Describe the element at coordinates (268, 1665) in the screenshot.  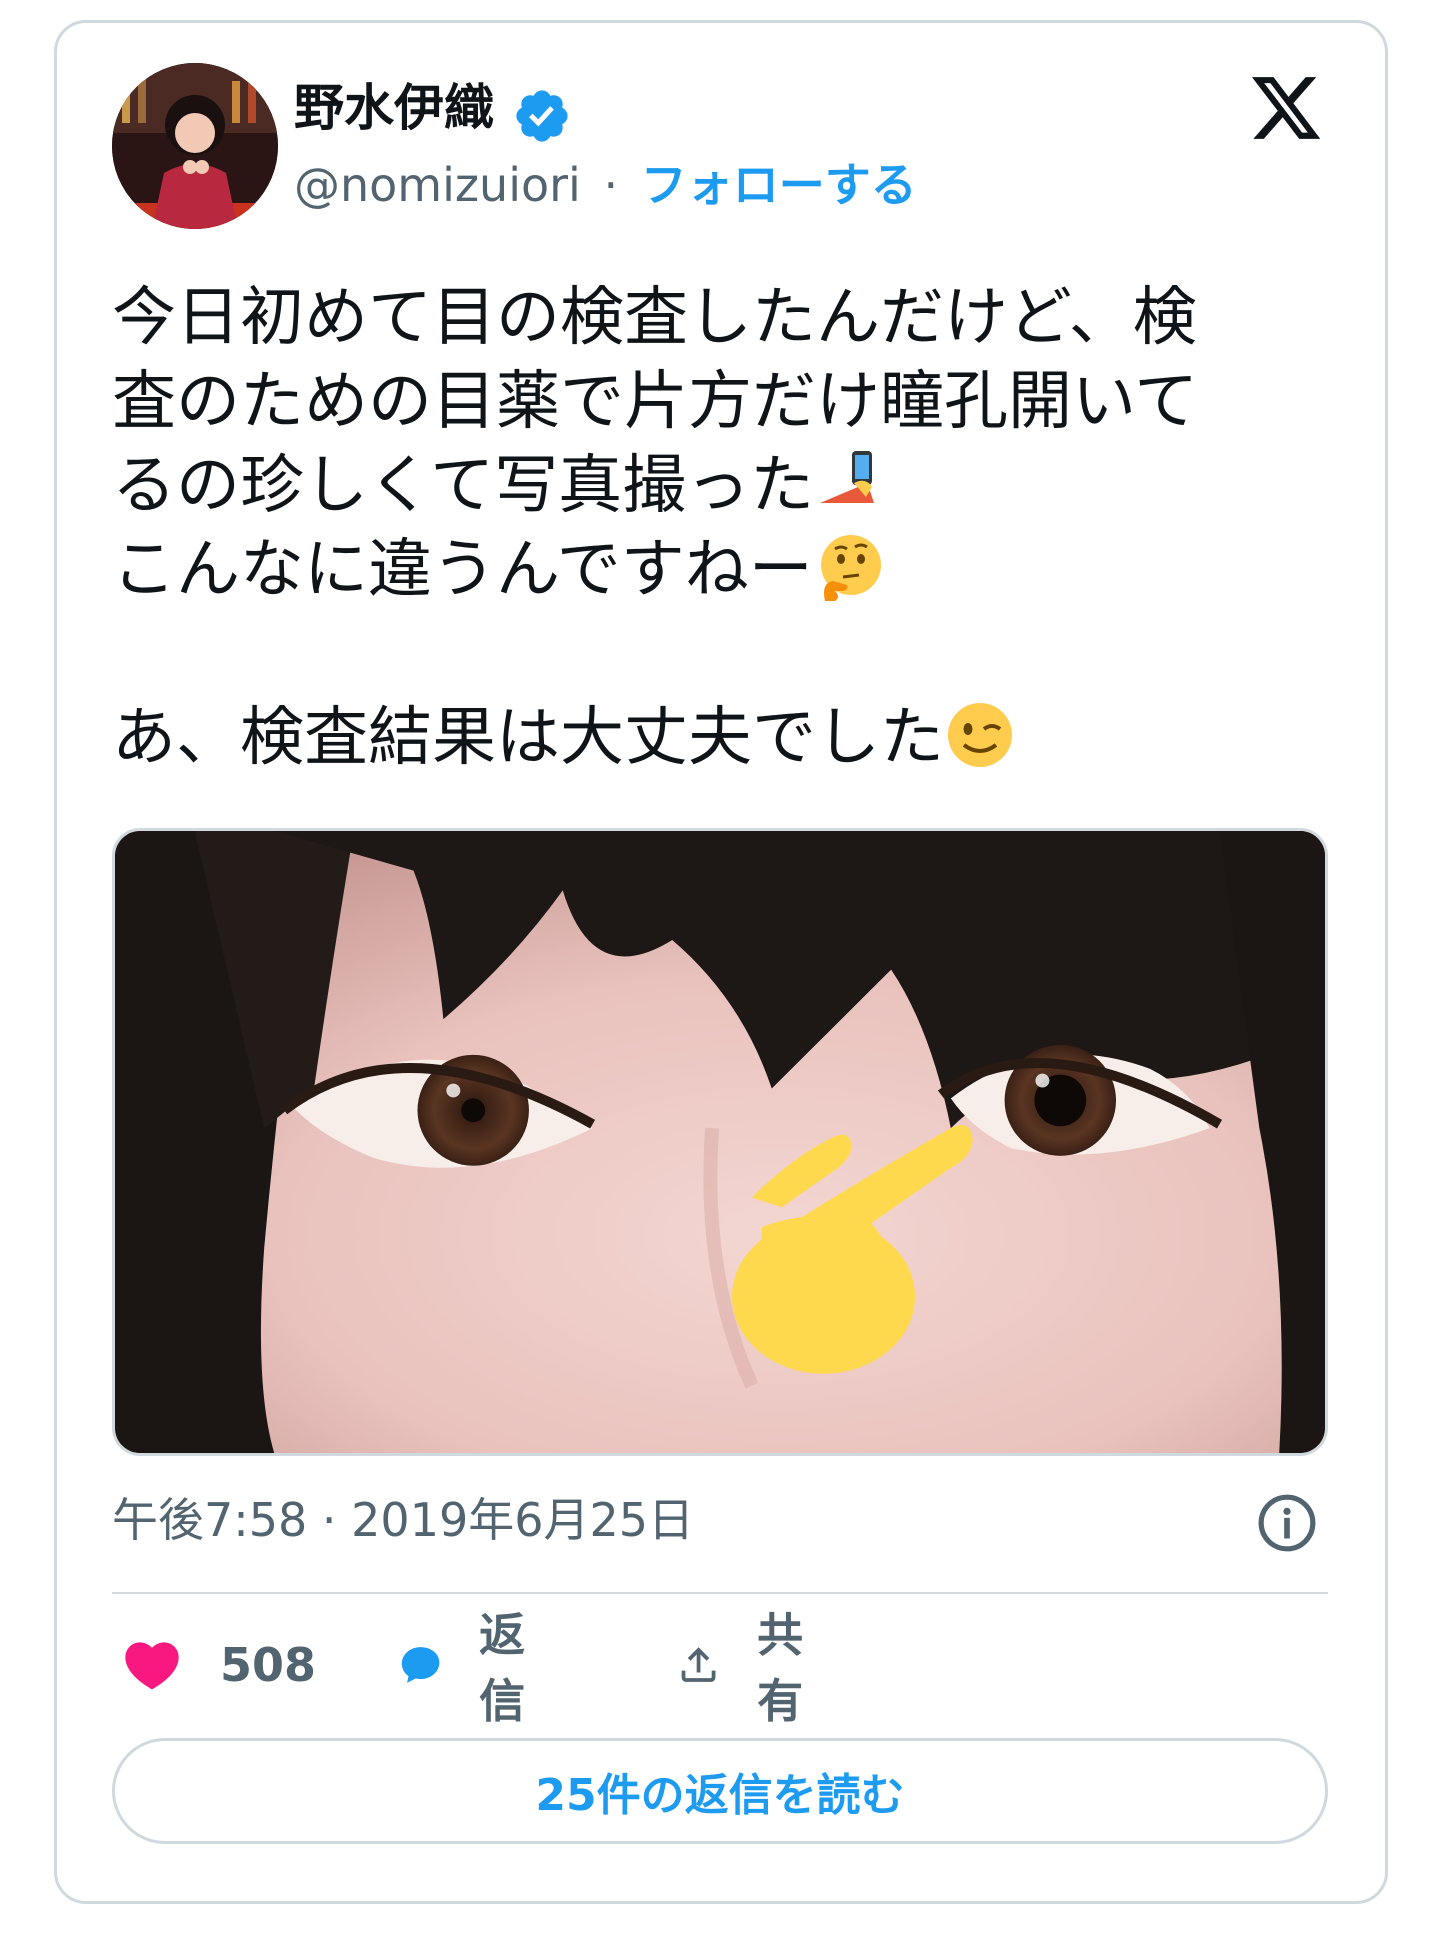
I see `like-count: 508` at that location.